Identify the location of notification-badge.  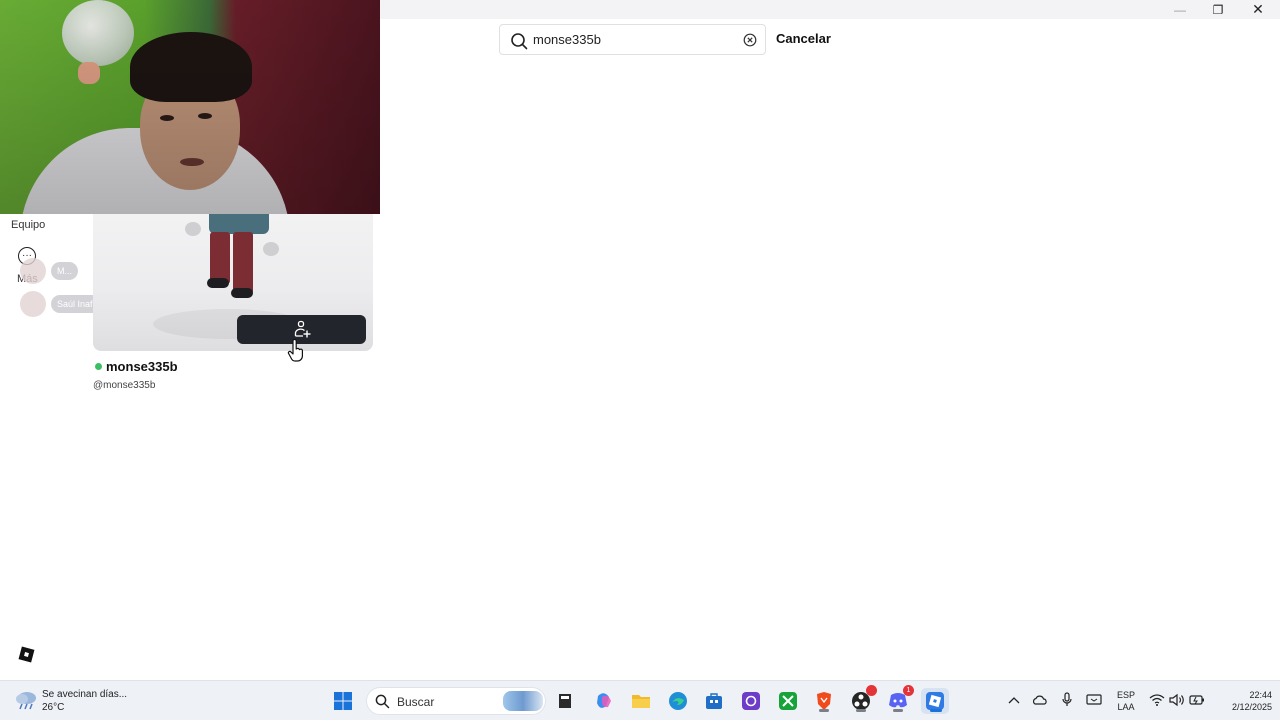
(871, 690).